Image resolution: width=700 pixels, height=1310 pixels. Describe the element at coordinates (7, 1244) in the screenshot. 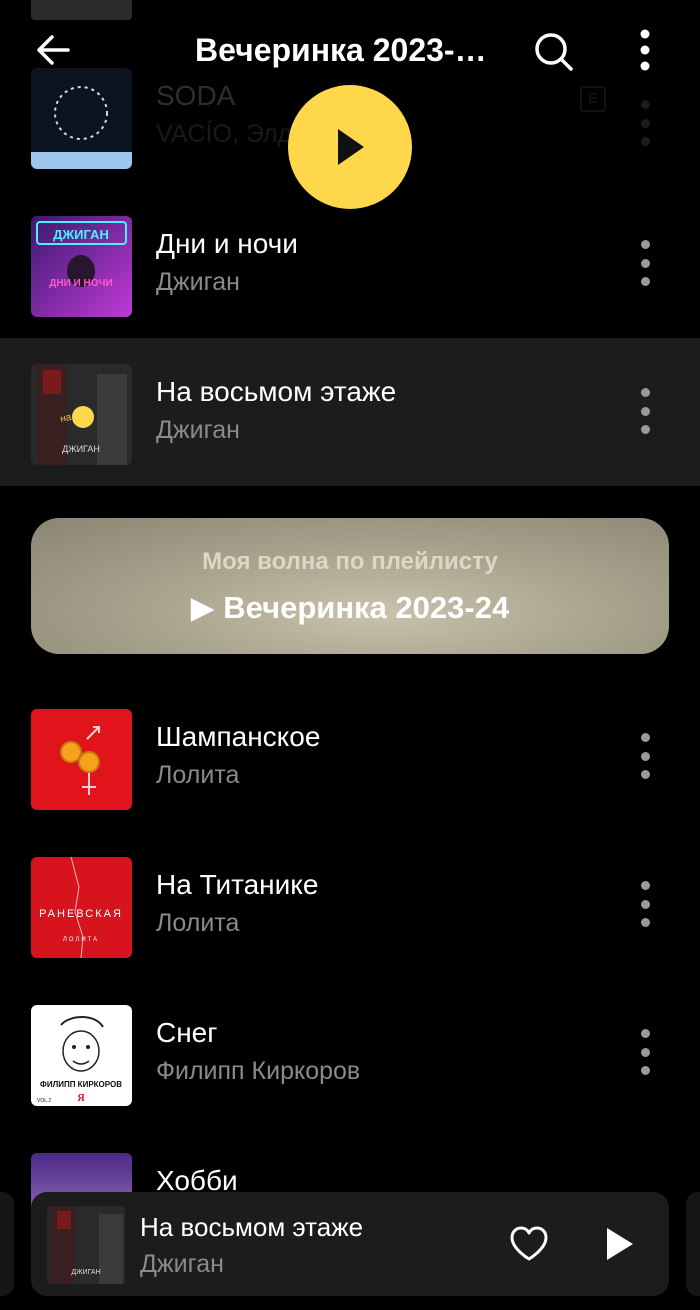

I see `mini-player-prev-peek` at that location.